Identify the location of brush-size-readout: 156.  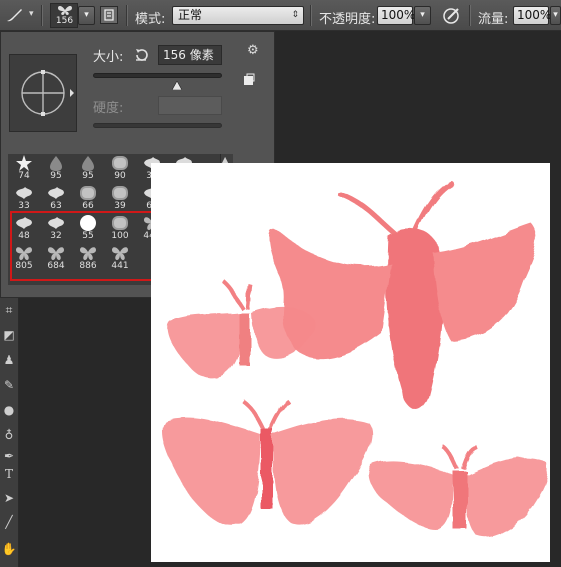
(64, 21).